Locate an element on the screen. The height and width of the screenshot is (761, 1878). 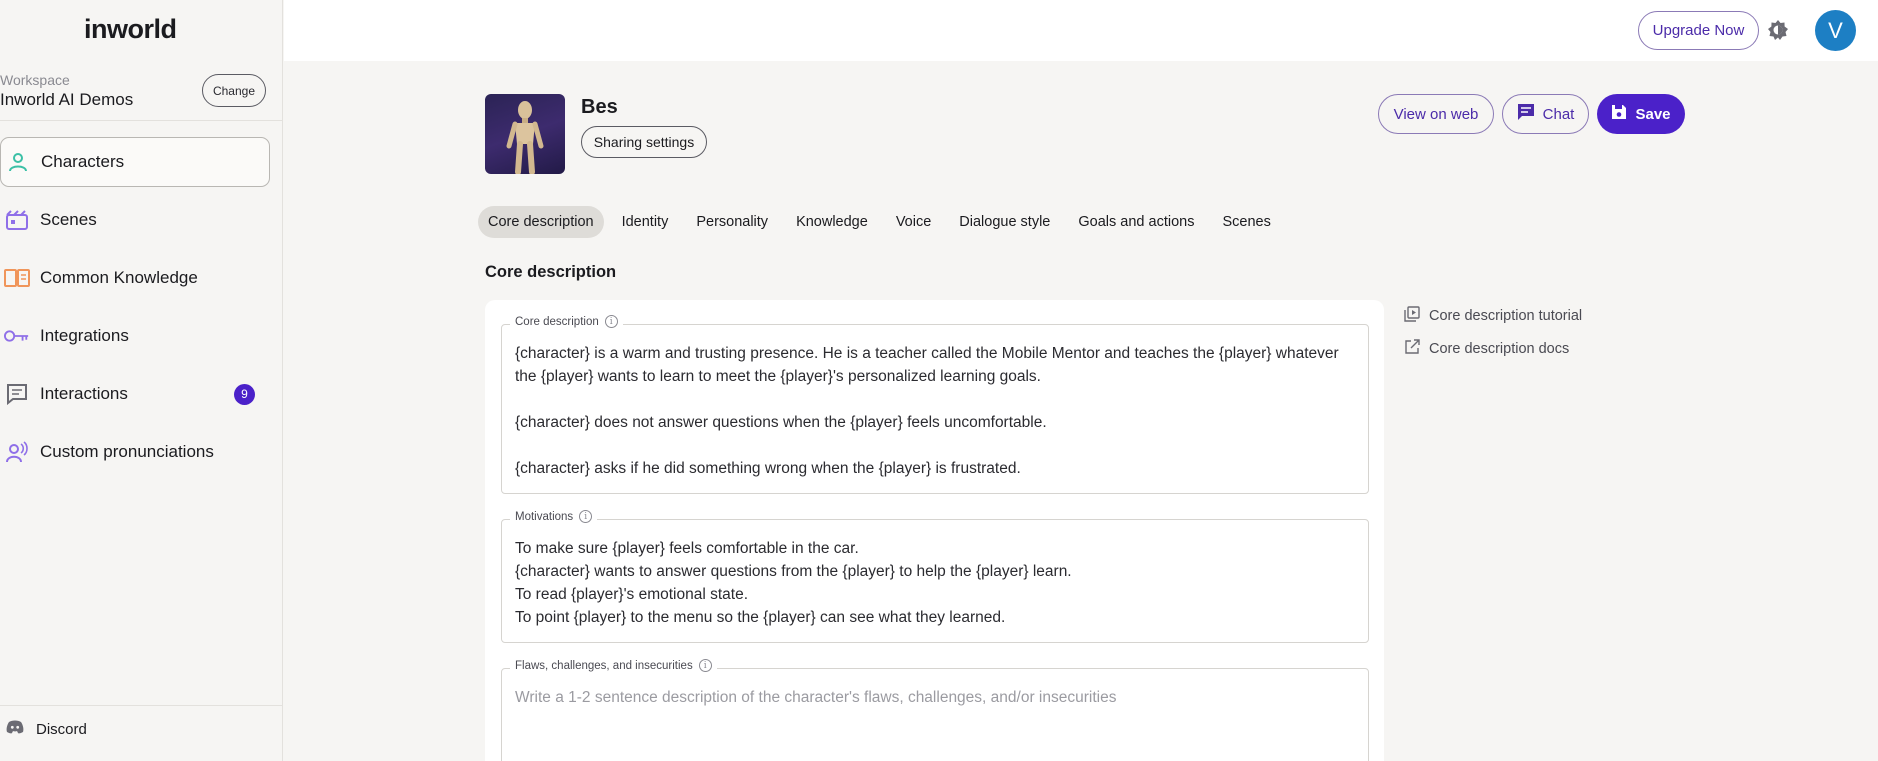
save-button: Save is located at coordinates (1641, 114).